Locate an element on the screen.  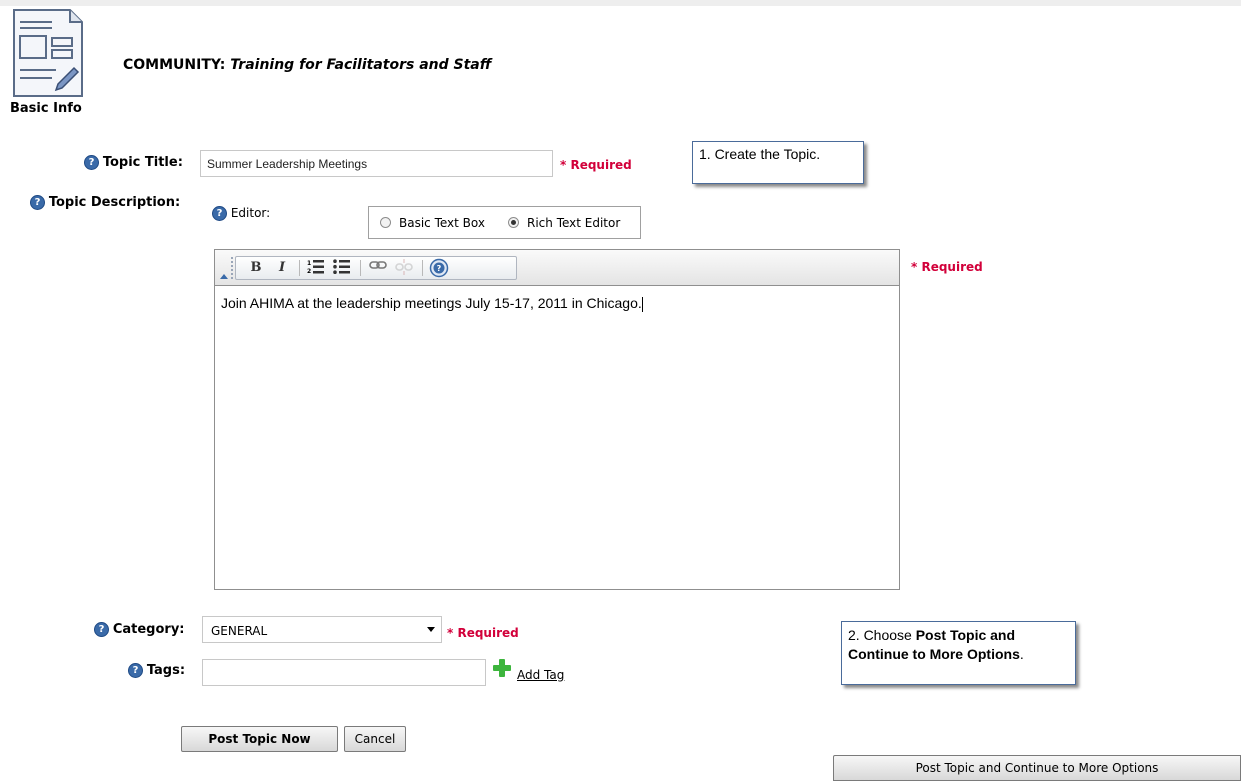
editor-toolbar: B I 12 ? is located at coordinates (557, 267).